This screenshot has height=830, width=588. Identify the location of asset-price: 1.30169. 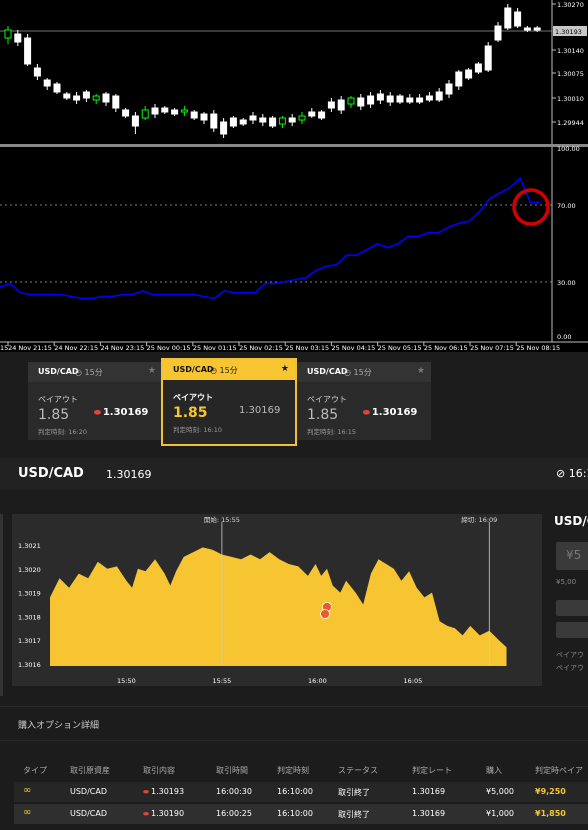
(129, 474).